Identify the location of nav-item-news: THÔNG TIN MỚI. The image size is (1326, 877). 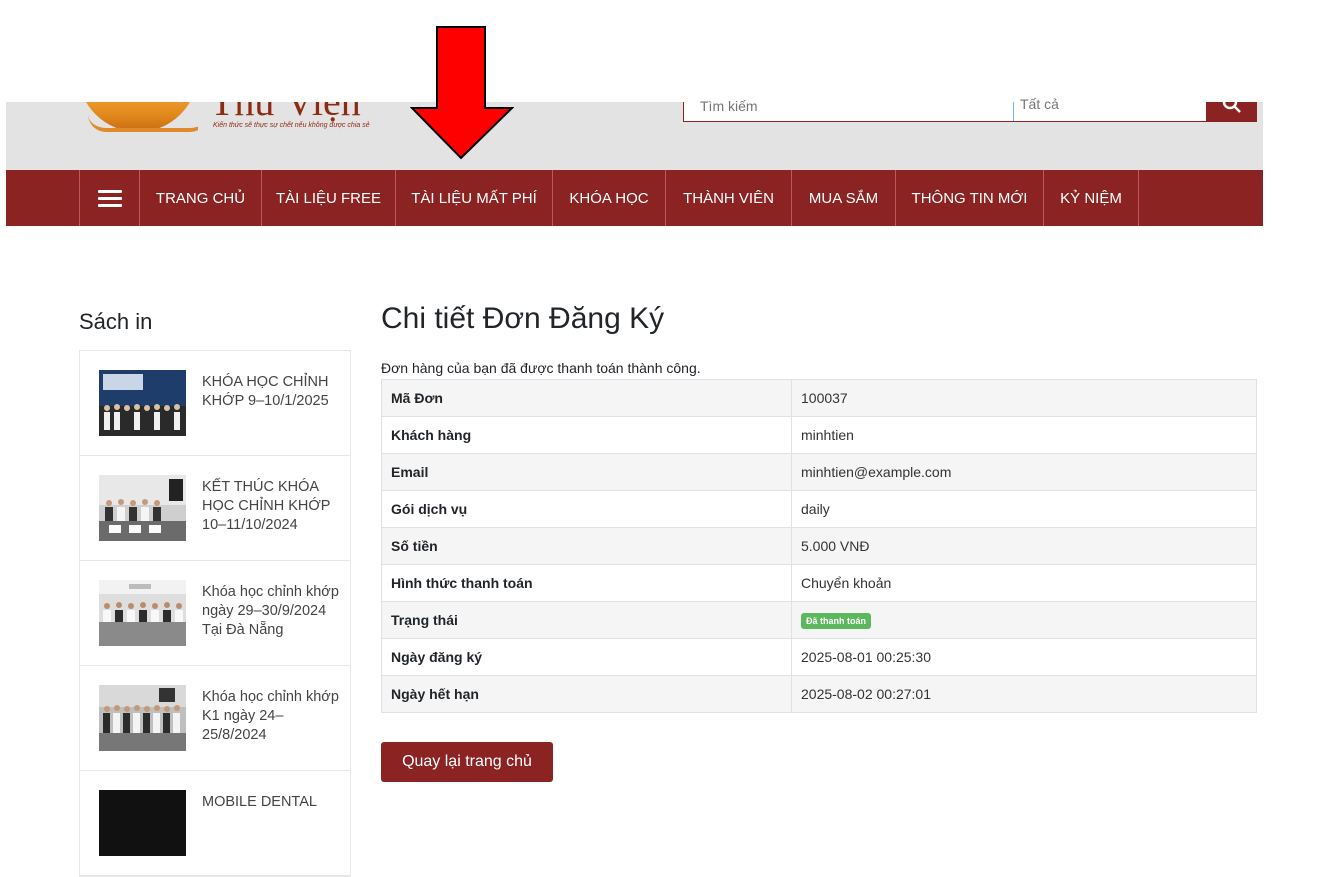
(970, 198).